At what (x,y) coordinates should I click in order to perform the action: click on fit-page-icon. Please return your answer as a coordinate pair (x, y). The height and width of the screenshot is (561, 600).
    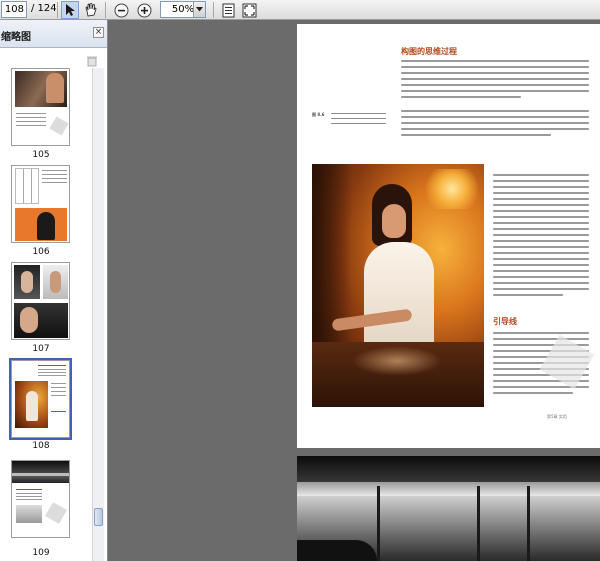
    Looking at the image, I should click on (228, 10).